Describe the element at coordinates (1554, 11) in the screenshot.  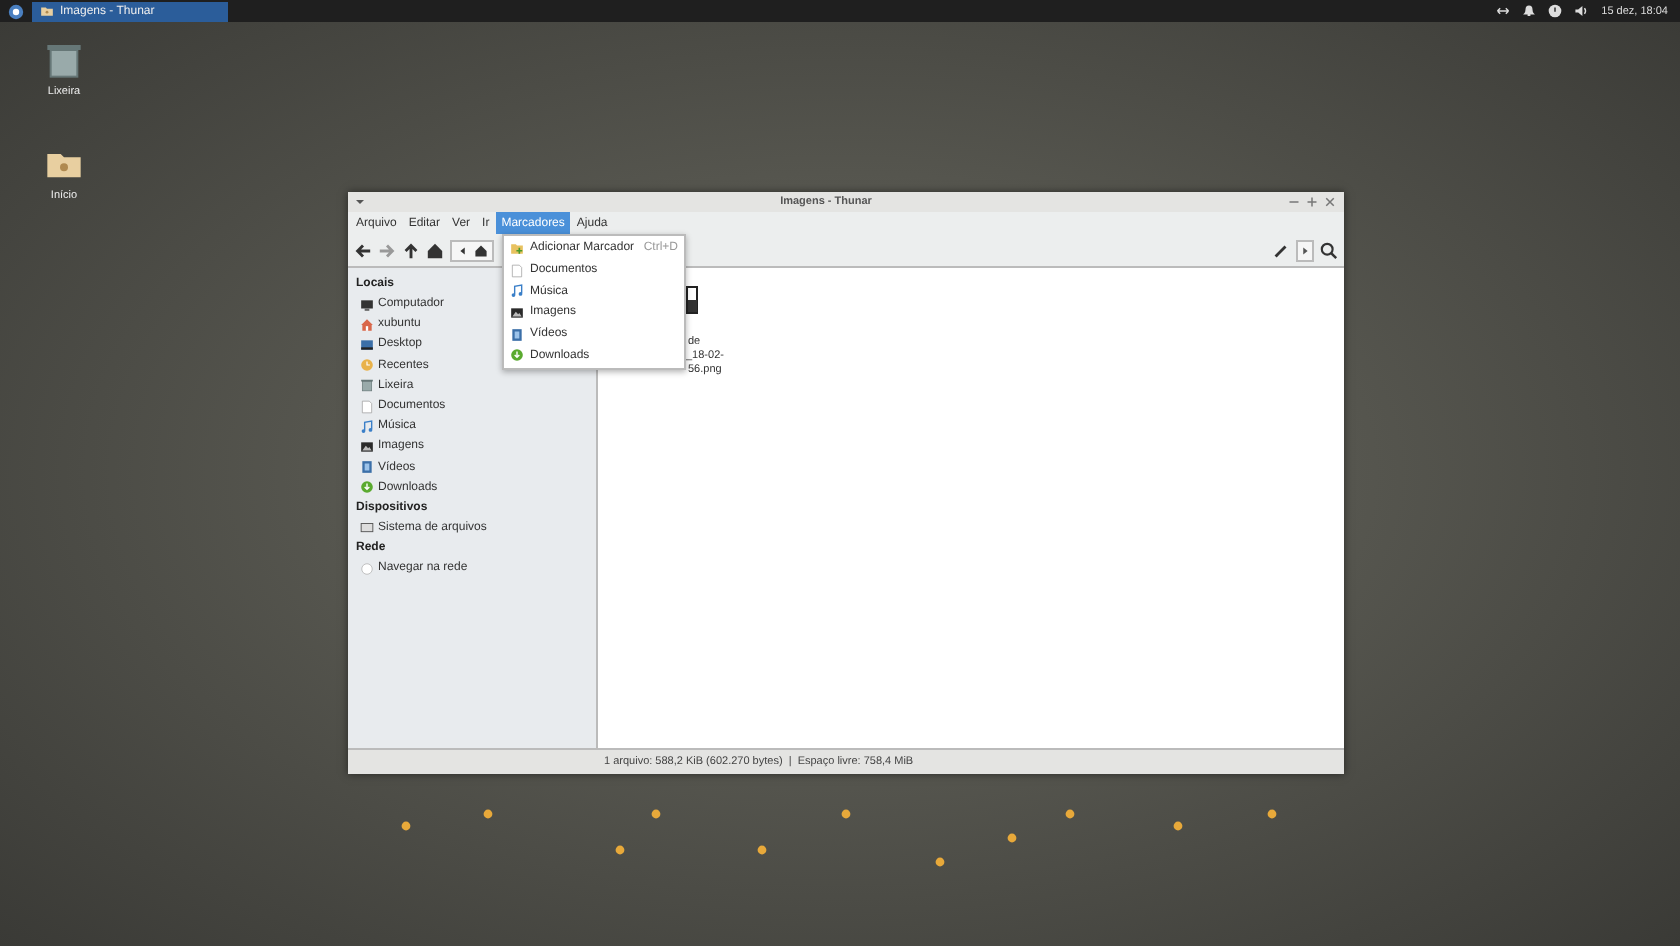
I see `power-icon` at that location.